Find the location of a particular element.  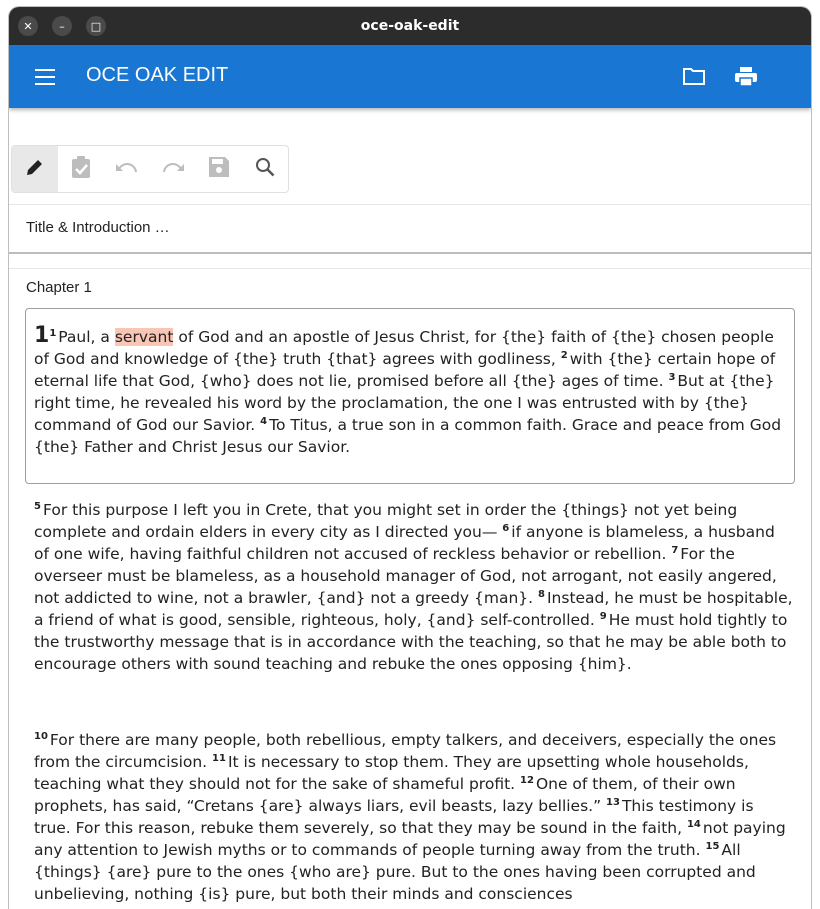

section-title-chapter: Chapter 1 is located at coordinates (59, 287).